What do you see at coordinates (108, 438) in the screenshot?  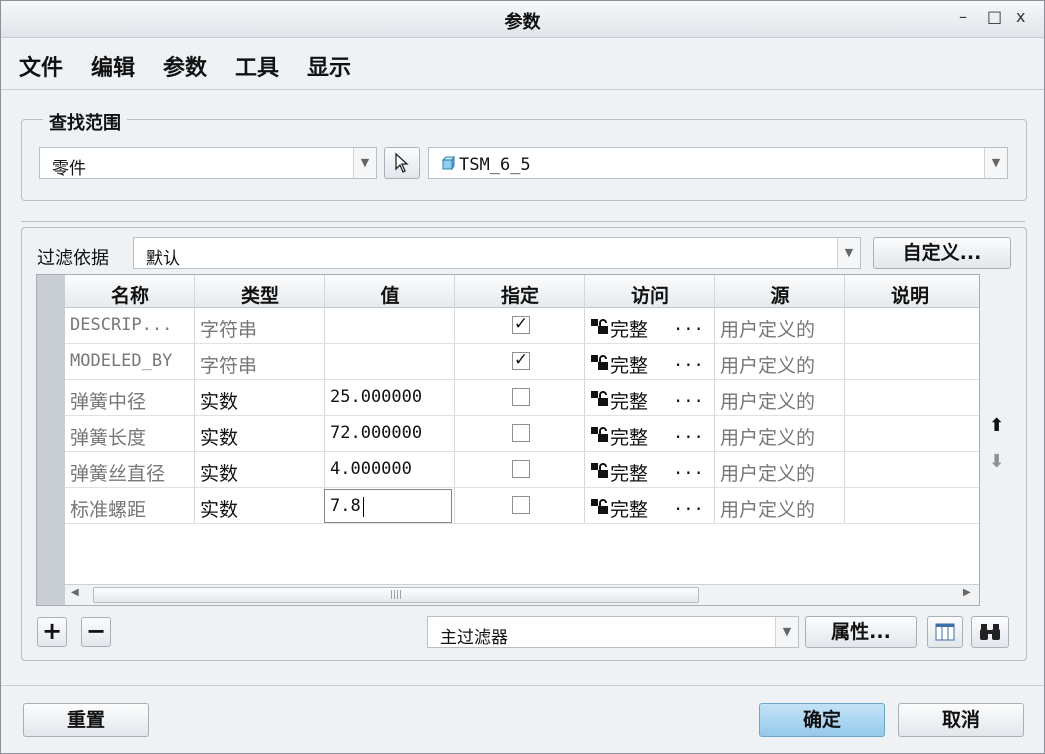 I see `param-name: 弹簧长度` at bounding box center [108, 438].